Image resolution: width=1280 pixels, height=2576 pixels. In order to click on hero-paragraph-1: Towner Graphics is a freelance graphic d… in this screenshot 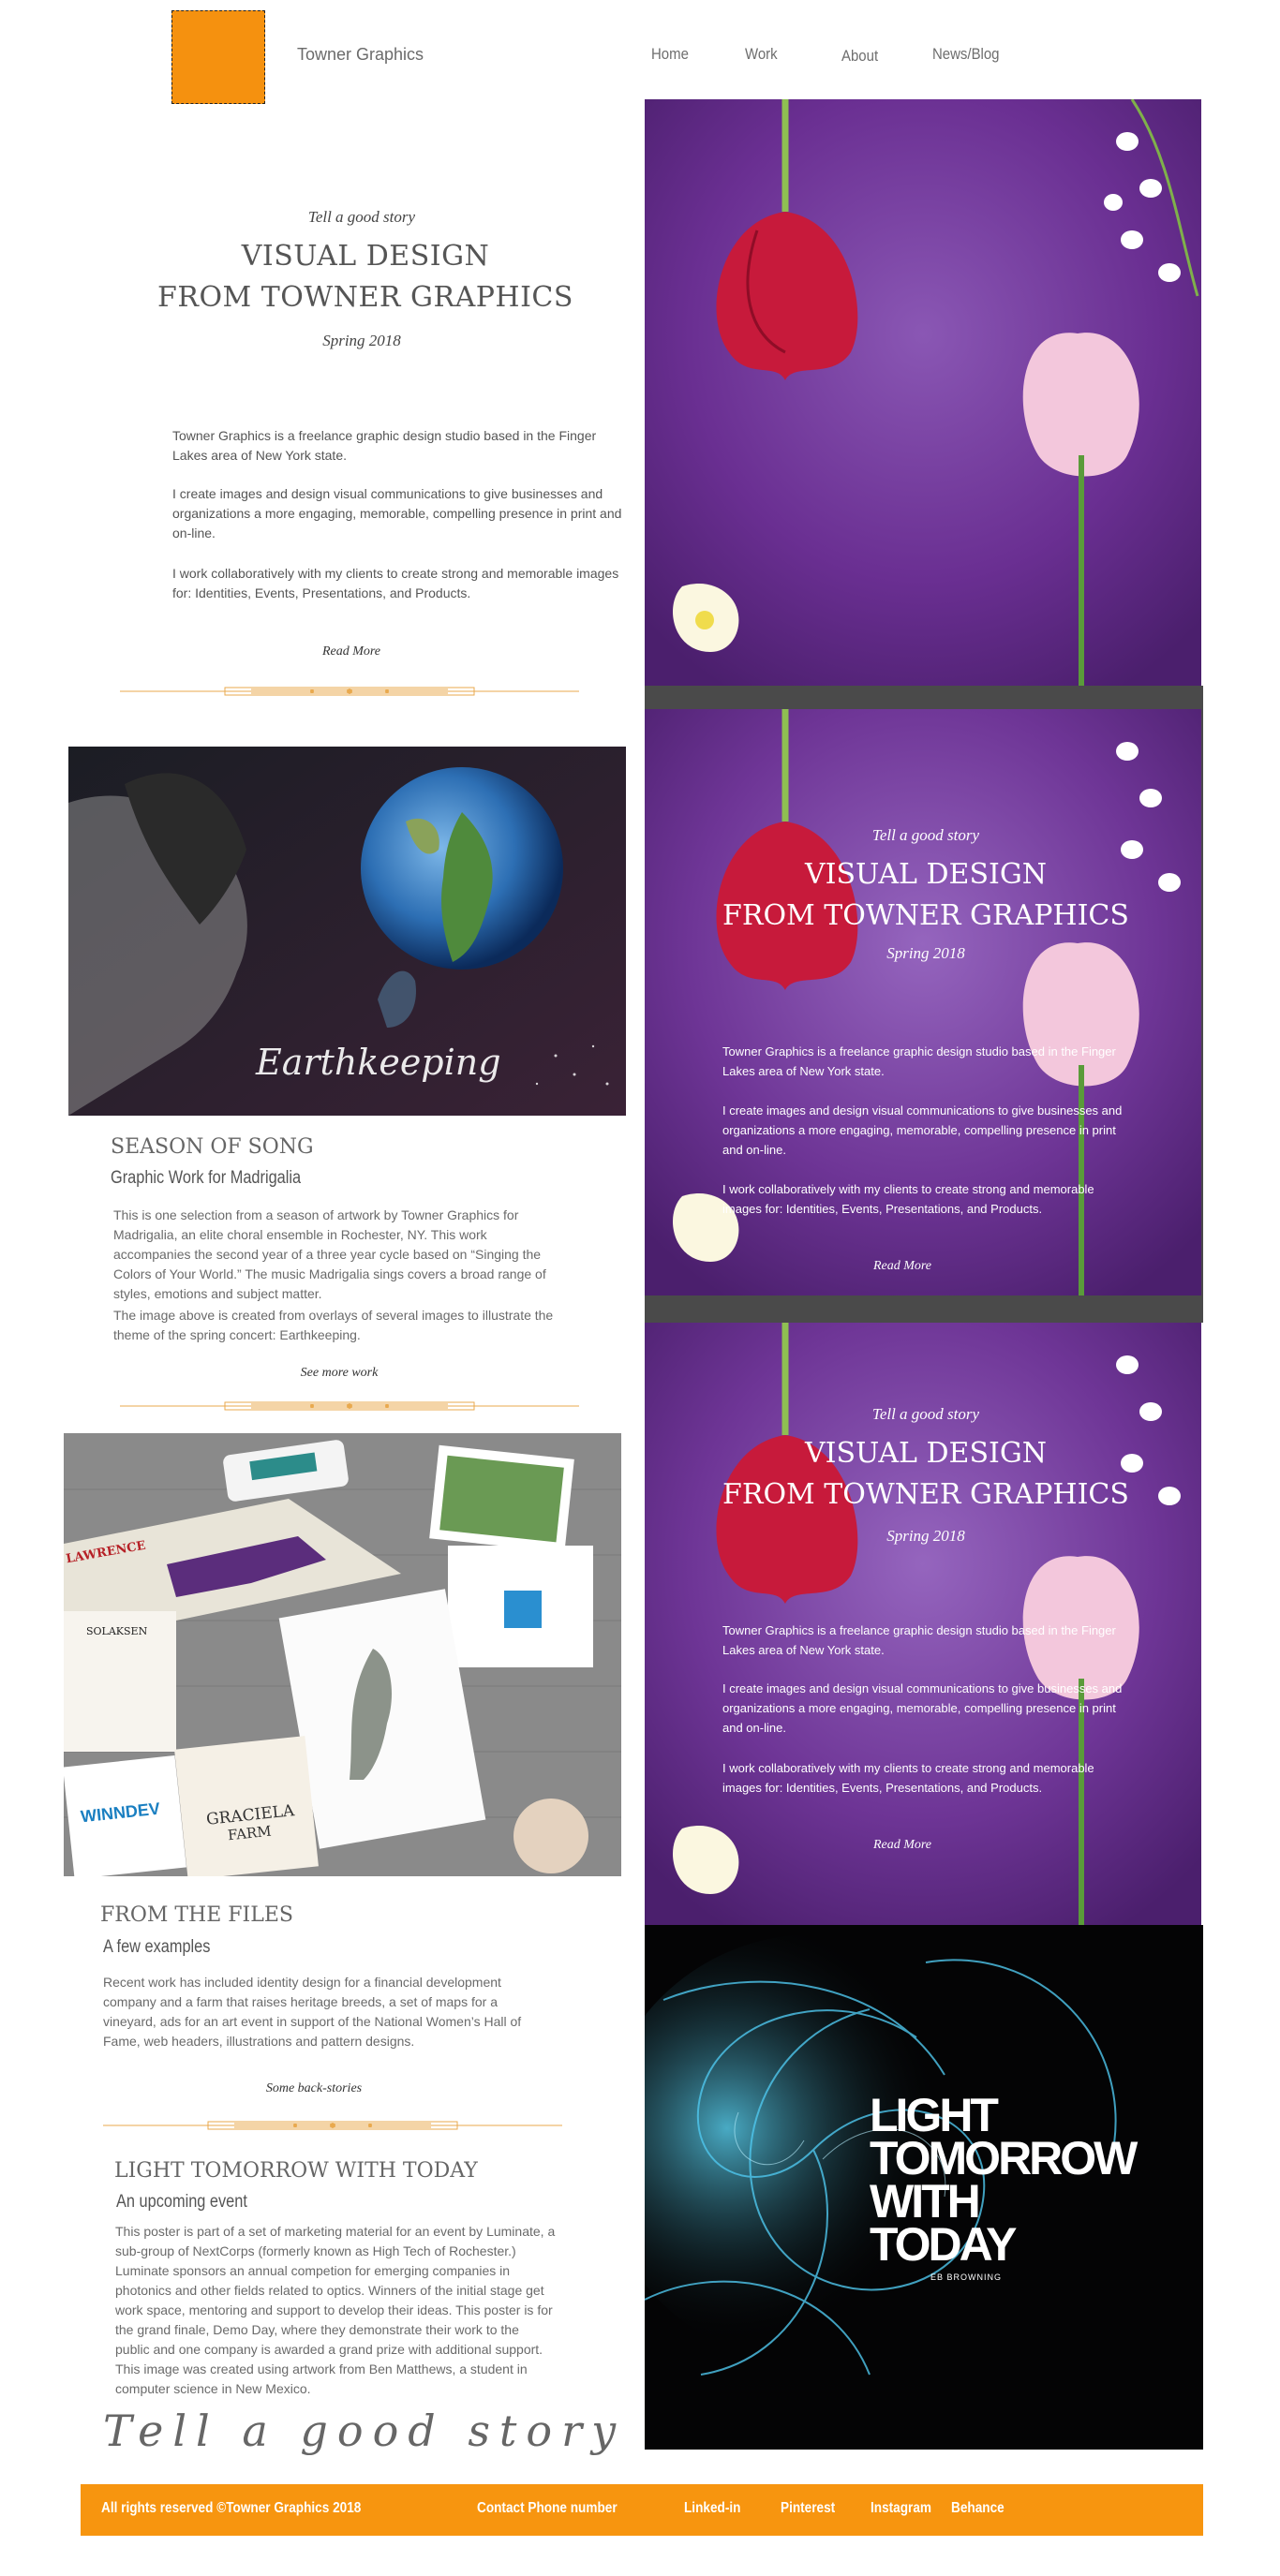, I will do `click(384, 446)`.